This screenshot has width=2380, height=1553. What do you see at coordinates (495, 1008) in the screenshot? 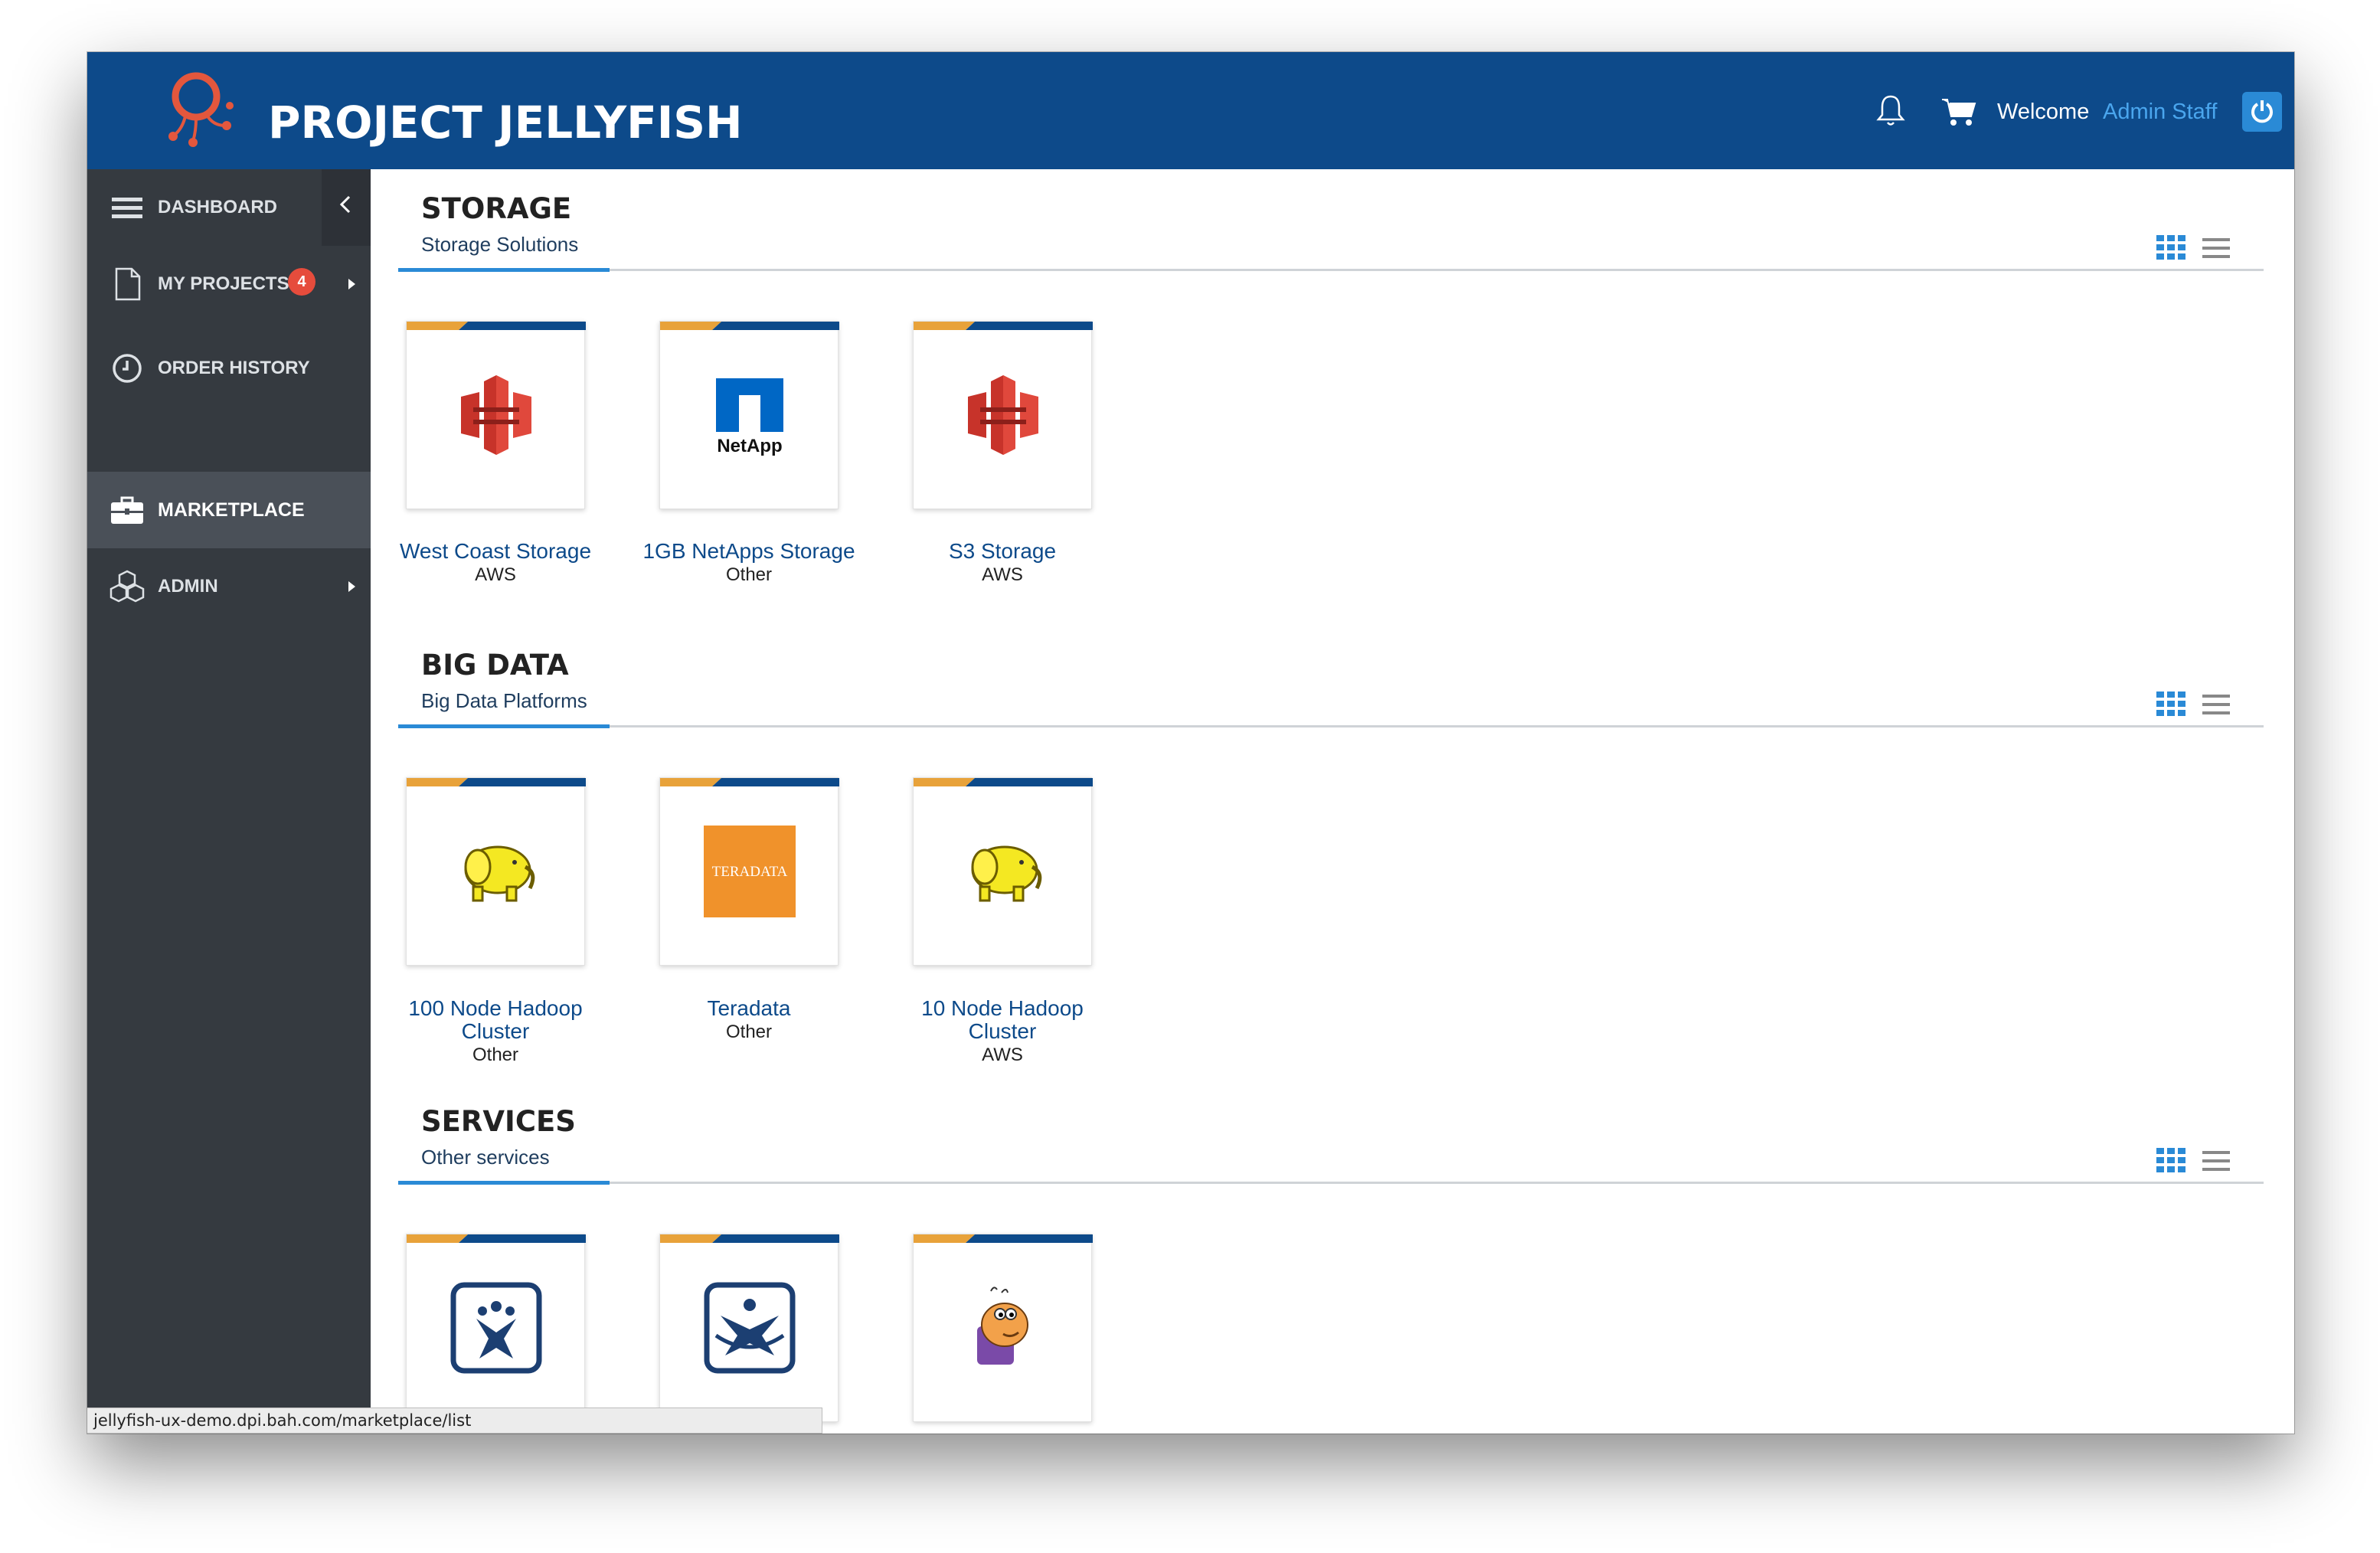
I see `product-name-line: 100 Node Hadoop` at bounding box center [495, 1008].